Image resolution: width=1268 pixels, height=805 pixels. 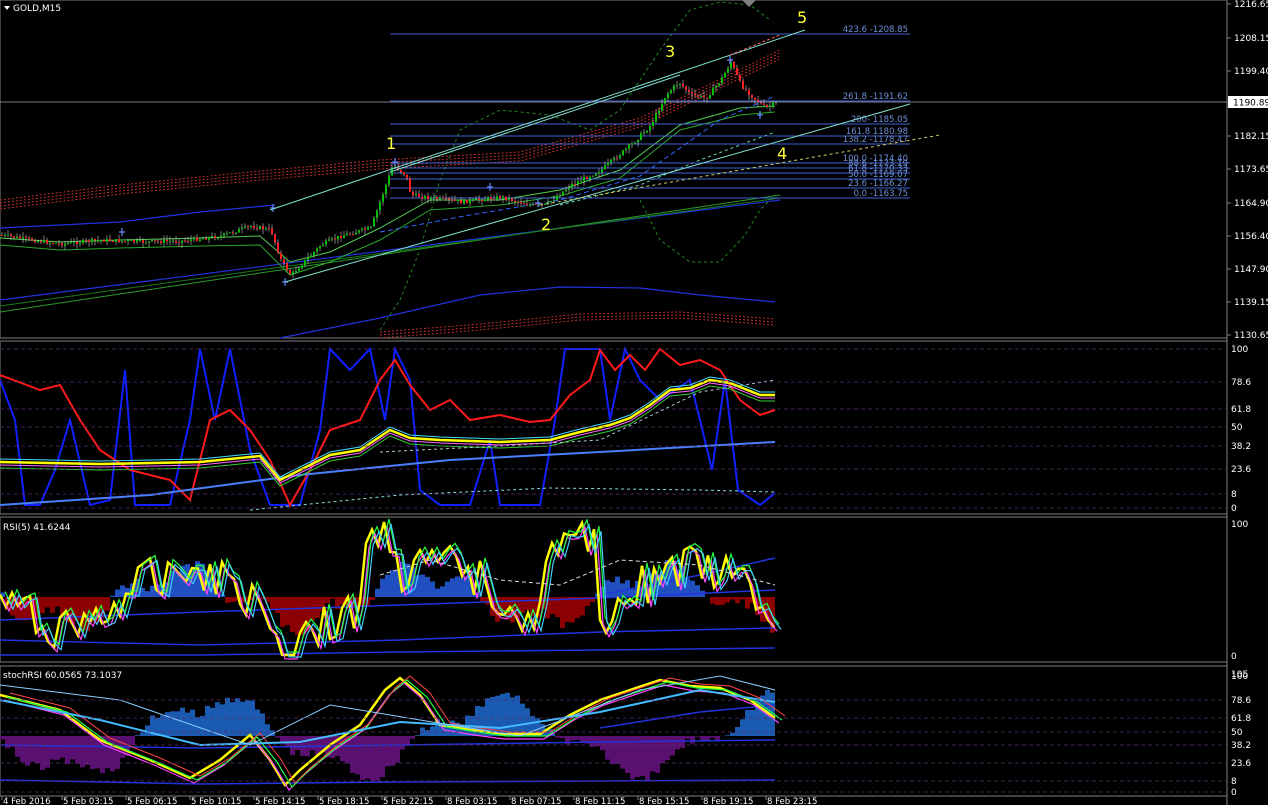 What do you see at coordinates (1237, 428) in the screenshot?
I see `panel2-tick-label: 50` at bounding box center [1237, 428].